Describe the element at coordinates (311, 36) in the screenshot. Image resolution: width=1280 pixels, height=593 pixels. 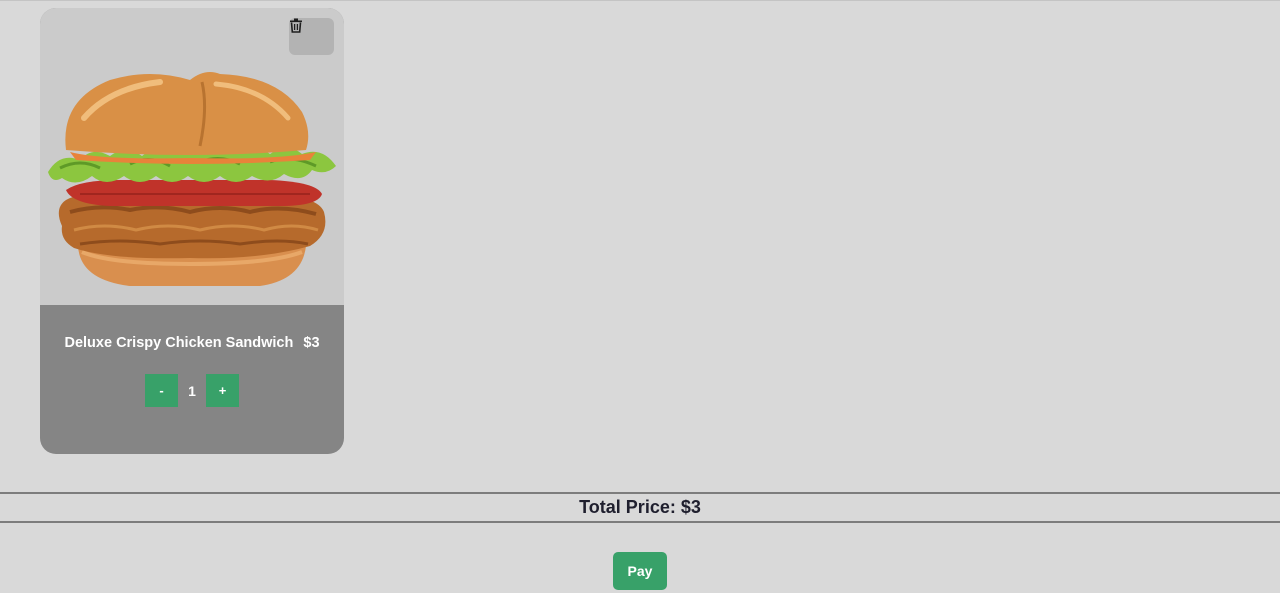
I see `delete-item-button` at that location.